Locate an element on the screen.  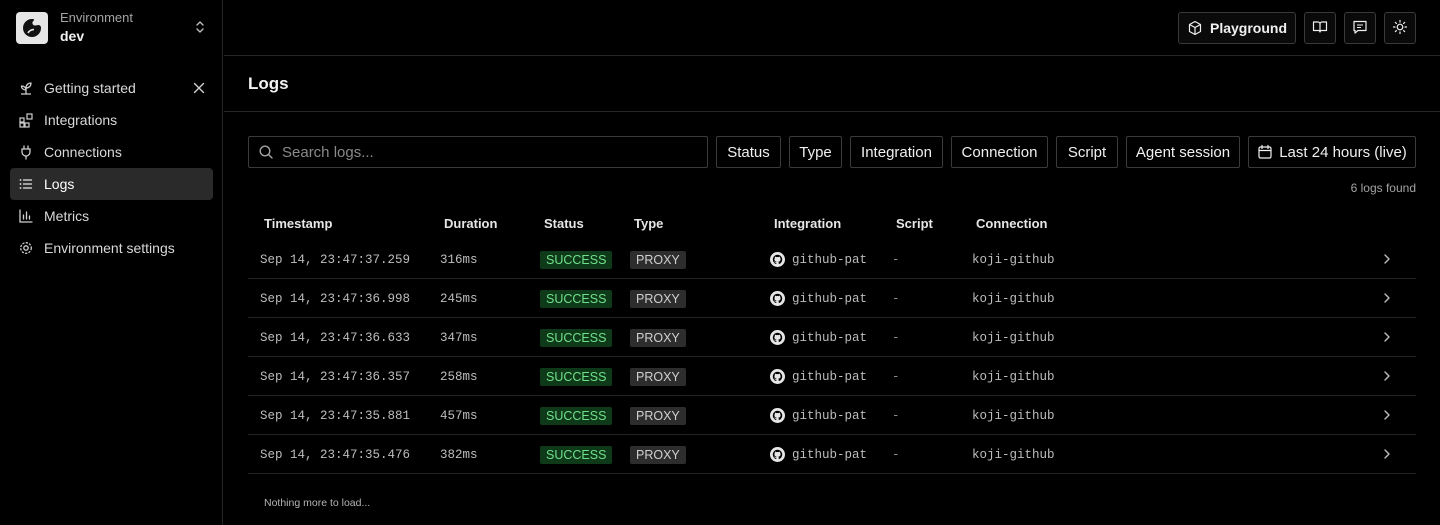
close-icon is located at coordinates (199, 88).